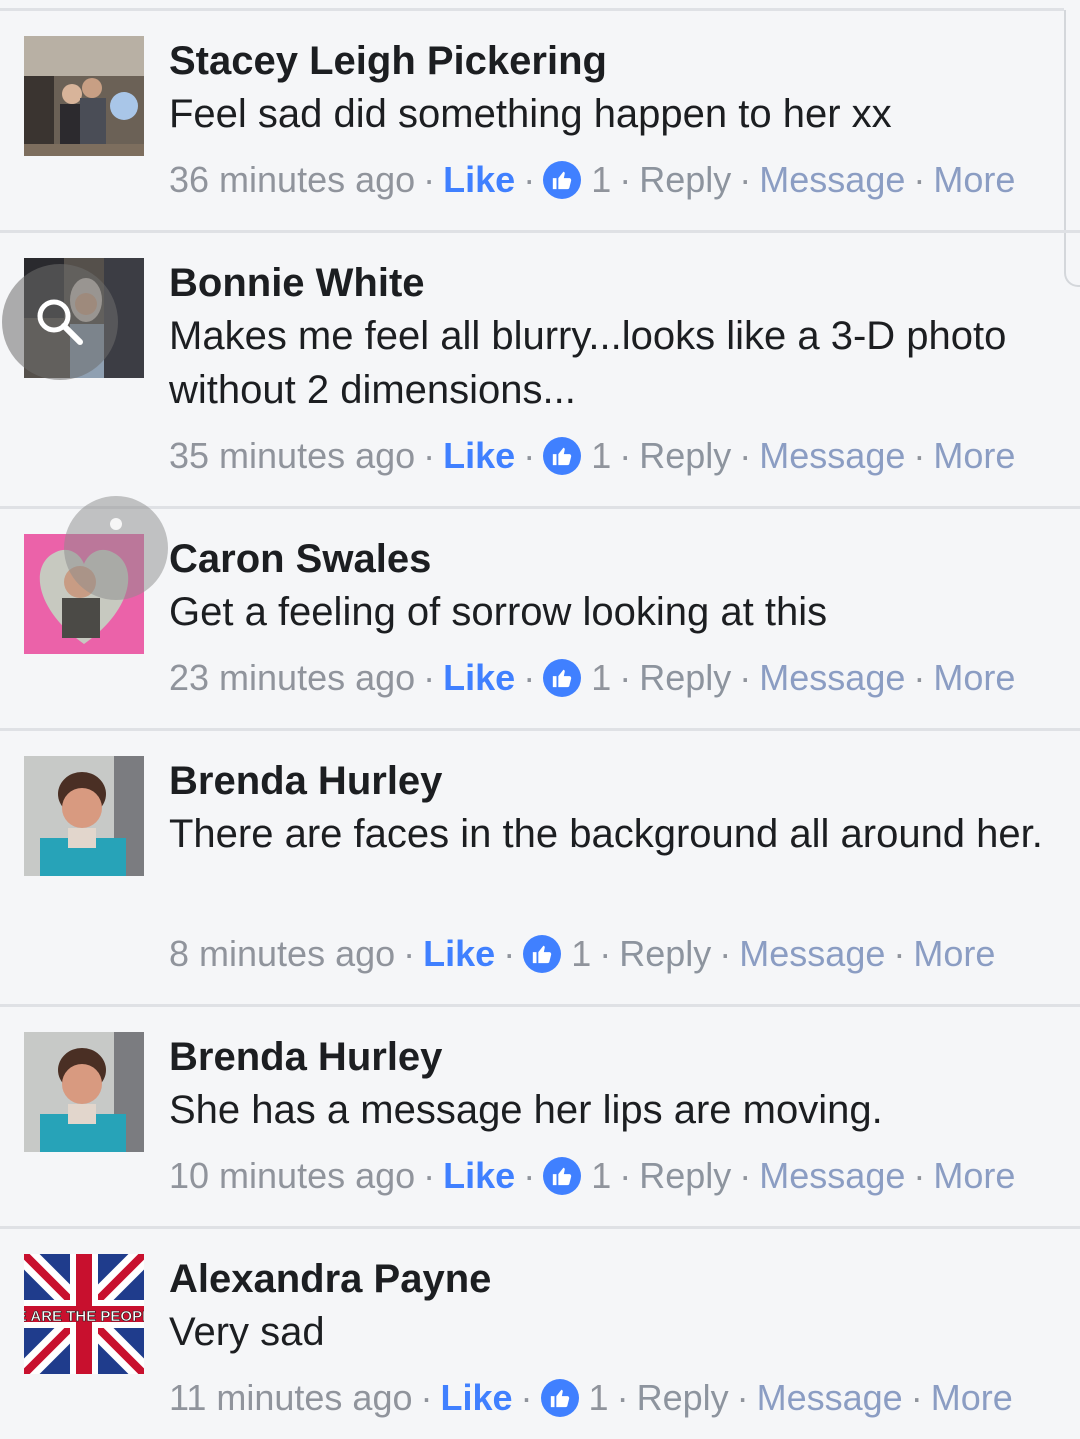 This screenshot has width=1080, height=1439. What do you see at coordinates (292, 1176) in the screenshot?
I see `comment-timestamp: 10 minutes ago` at bounding box center [292, 1176].